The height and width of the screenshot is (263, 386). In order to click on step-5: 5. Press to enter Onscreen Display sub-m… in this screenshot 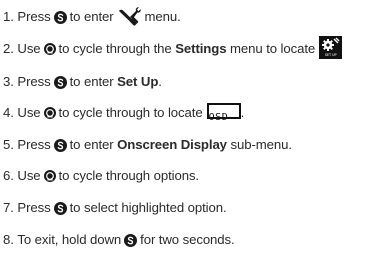, I will do `click(147, 145)`.